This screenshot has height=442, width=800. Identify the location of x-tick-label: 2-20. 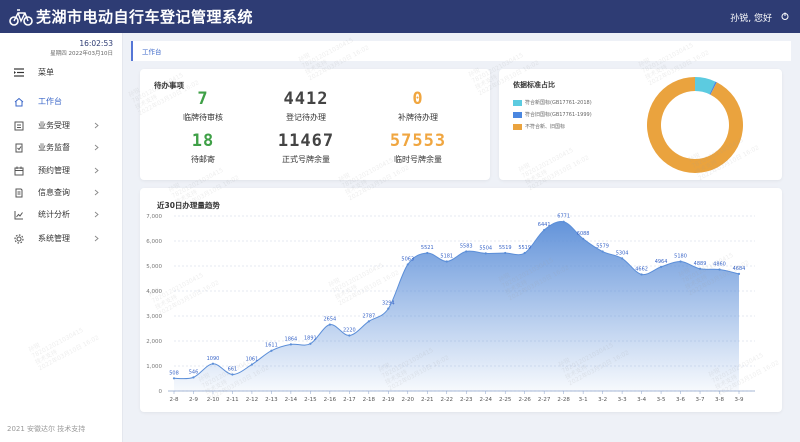
(408, 400).